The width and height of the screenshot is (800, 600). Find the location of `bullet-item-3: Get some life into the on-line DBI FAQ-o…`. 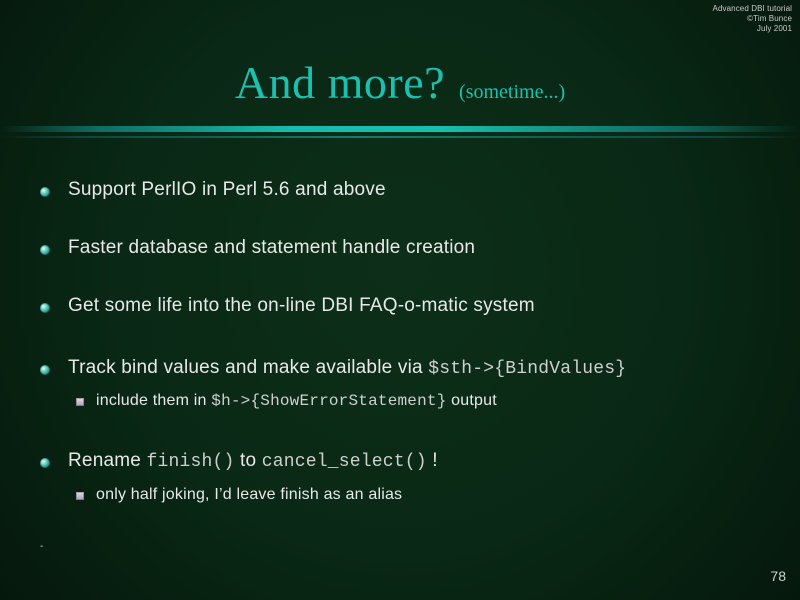

bullet-item-3: Get some life into the on-line DBI FAQ-o… is located at coordinates (410, 306).